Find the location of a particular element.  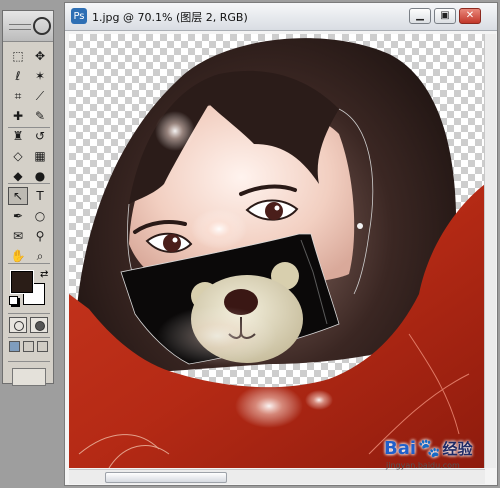

pen-tool: ✒ is located at coordinates (18, 216).